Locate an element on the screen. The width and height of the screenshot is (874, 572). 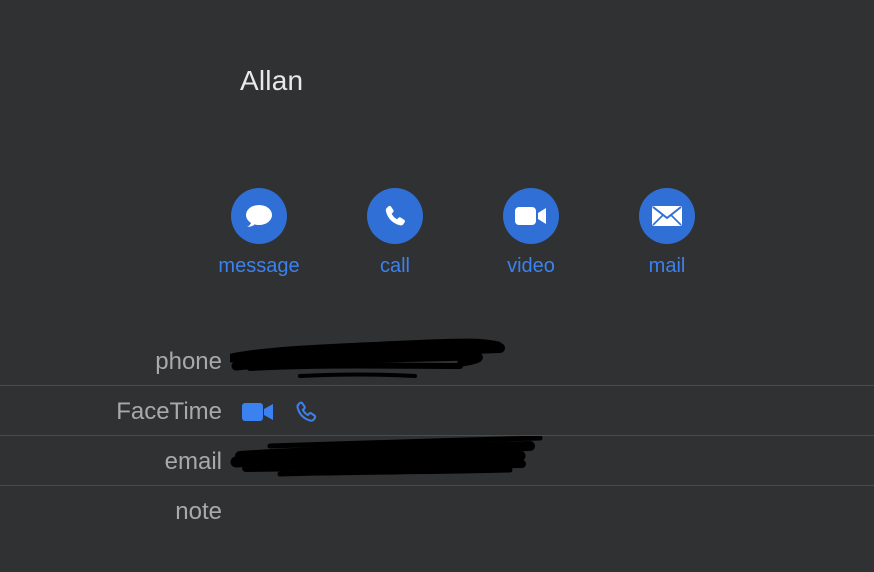
mail-button is located at coordinates (667, 216).